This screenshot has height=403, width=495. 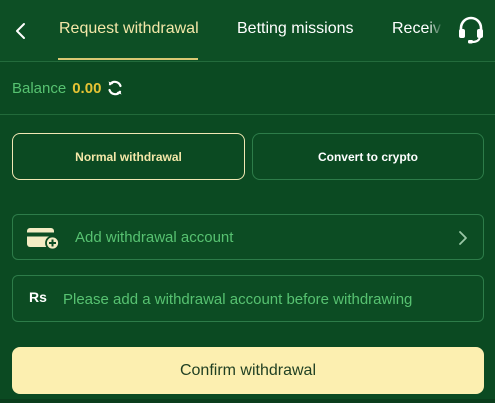 I want to click on back-button, so click(x=20, y=31).